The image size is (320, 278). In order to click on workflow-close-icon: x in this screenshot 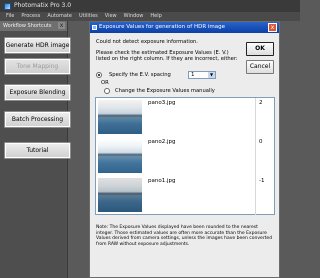, I will do `click(61, 25)`.